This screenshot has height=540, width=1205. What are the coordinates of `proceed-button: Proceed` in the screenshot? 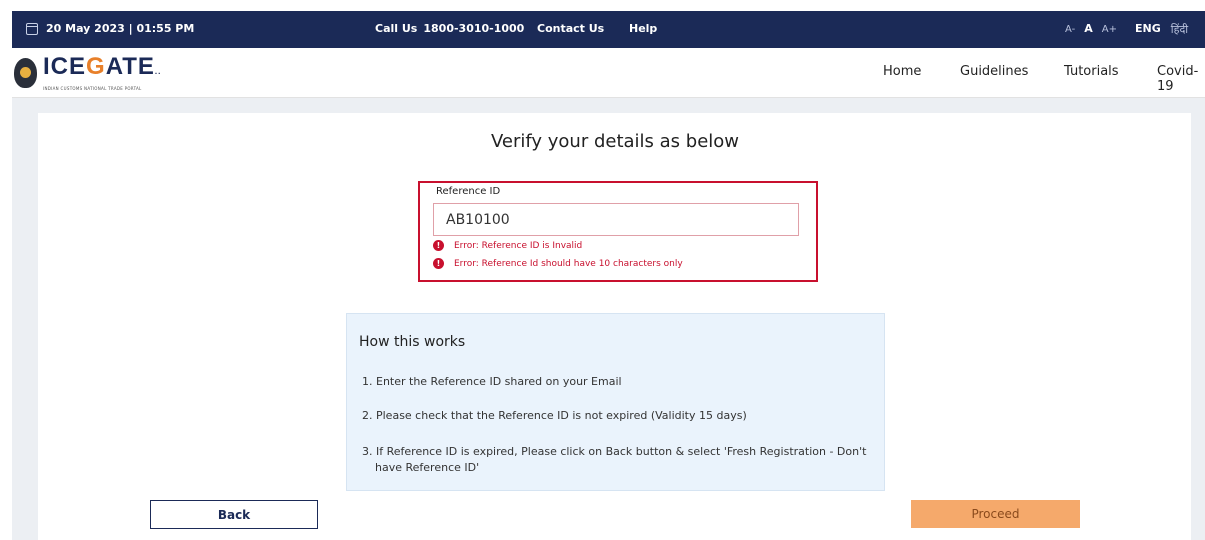 It's located at (995, 514).